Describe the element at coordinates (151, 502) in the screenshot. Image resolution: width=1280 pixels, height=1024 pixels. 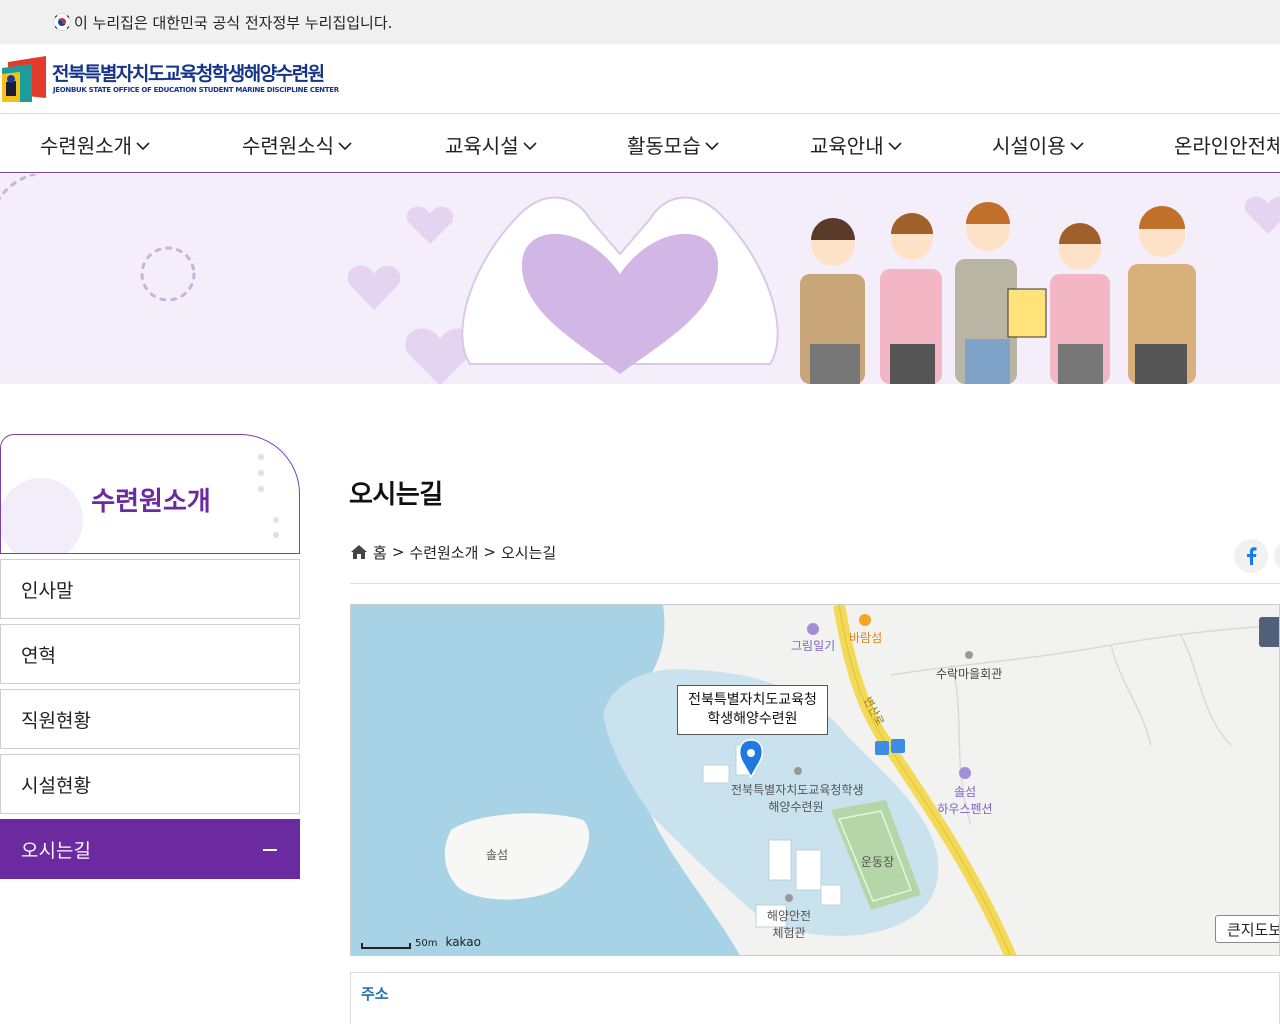
I see `sidebar-title: 수련원소개` at that location.